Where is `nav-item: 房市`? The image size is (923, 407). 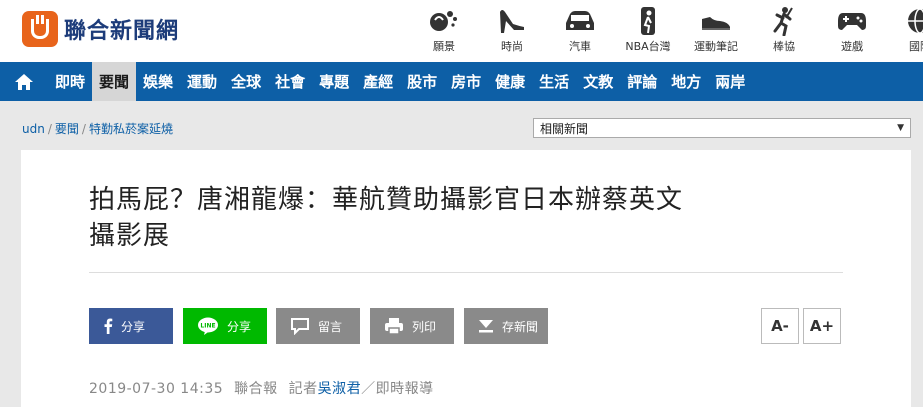 nav-item: 房市 is located at coordinates (466, 81).